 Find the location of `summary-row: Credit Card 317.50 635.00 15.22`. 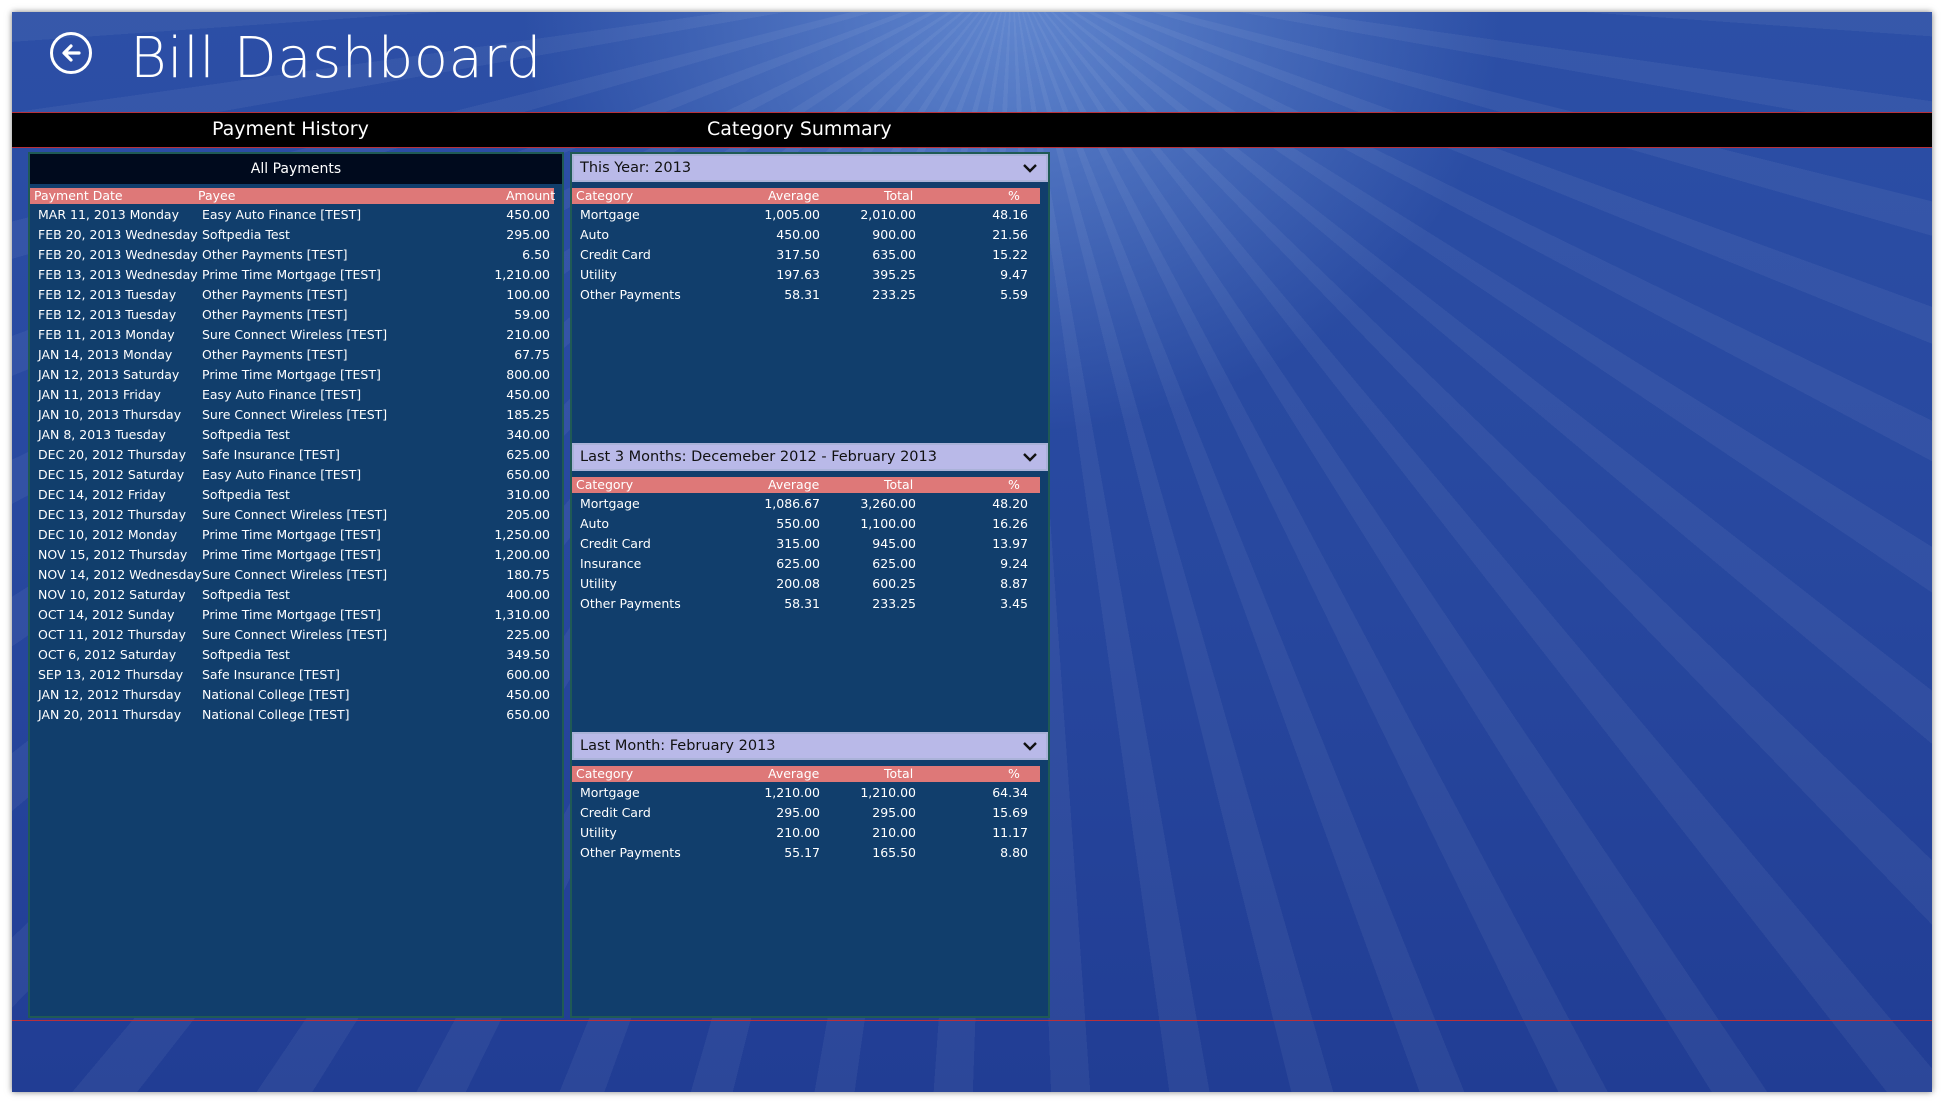

summary-row: Credit Card 317.50 635.00 15.22 is located at coordinates (806, 255).